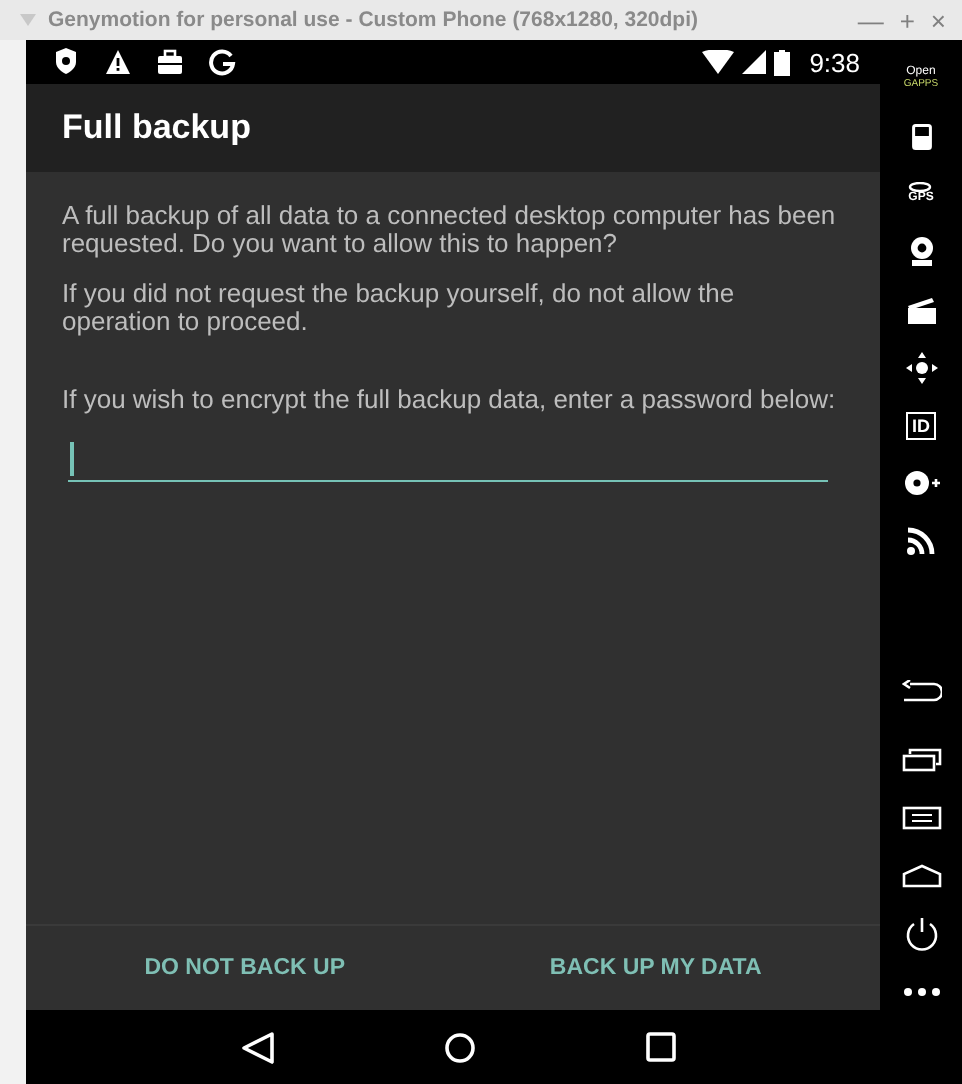  Describe the element at coordinates (222, 62) in the screenshot. I see `letter-g-icon` at that location.